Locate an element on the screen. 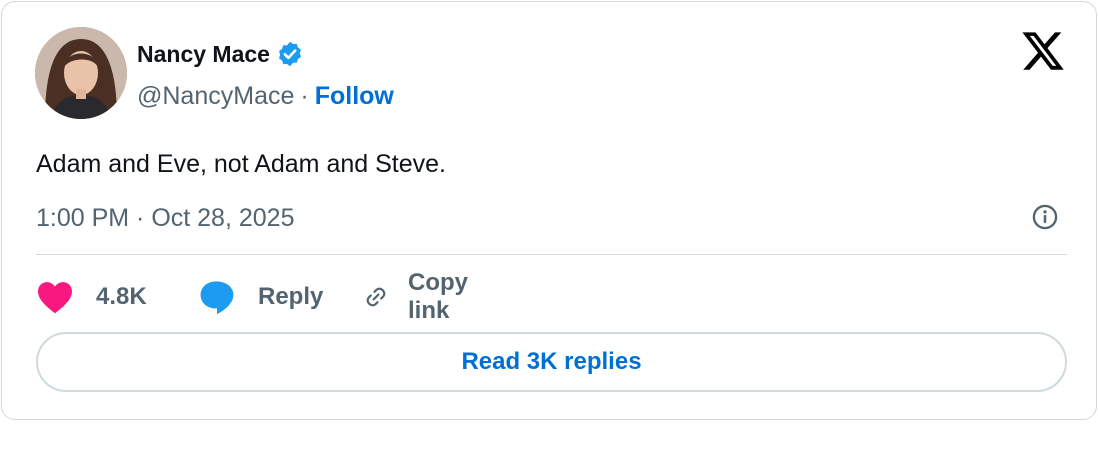 The image size is (1098, 450). heart-icon is located at coordinates (55, 298).